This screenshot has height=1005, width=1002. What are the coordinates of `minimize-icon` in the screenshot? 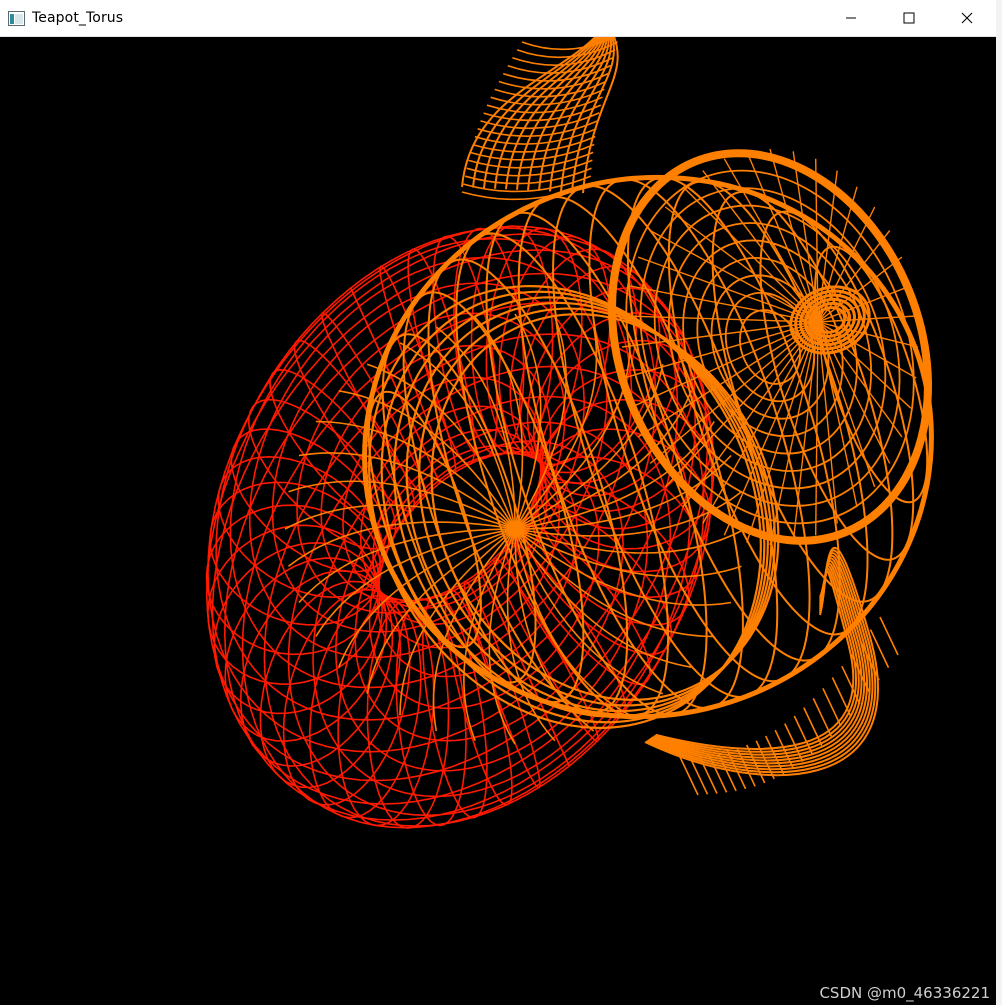 It's located at (851, 18).